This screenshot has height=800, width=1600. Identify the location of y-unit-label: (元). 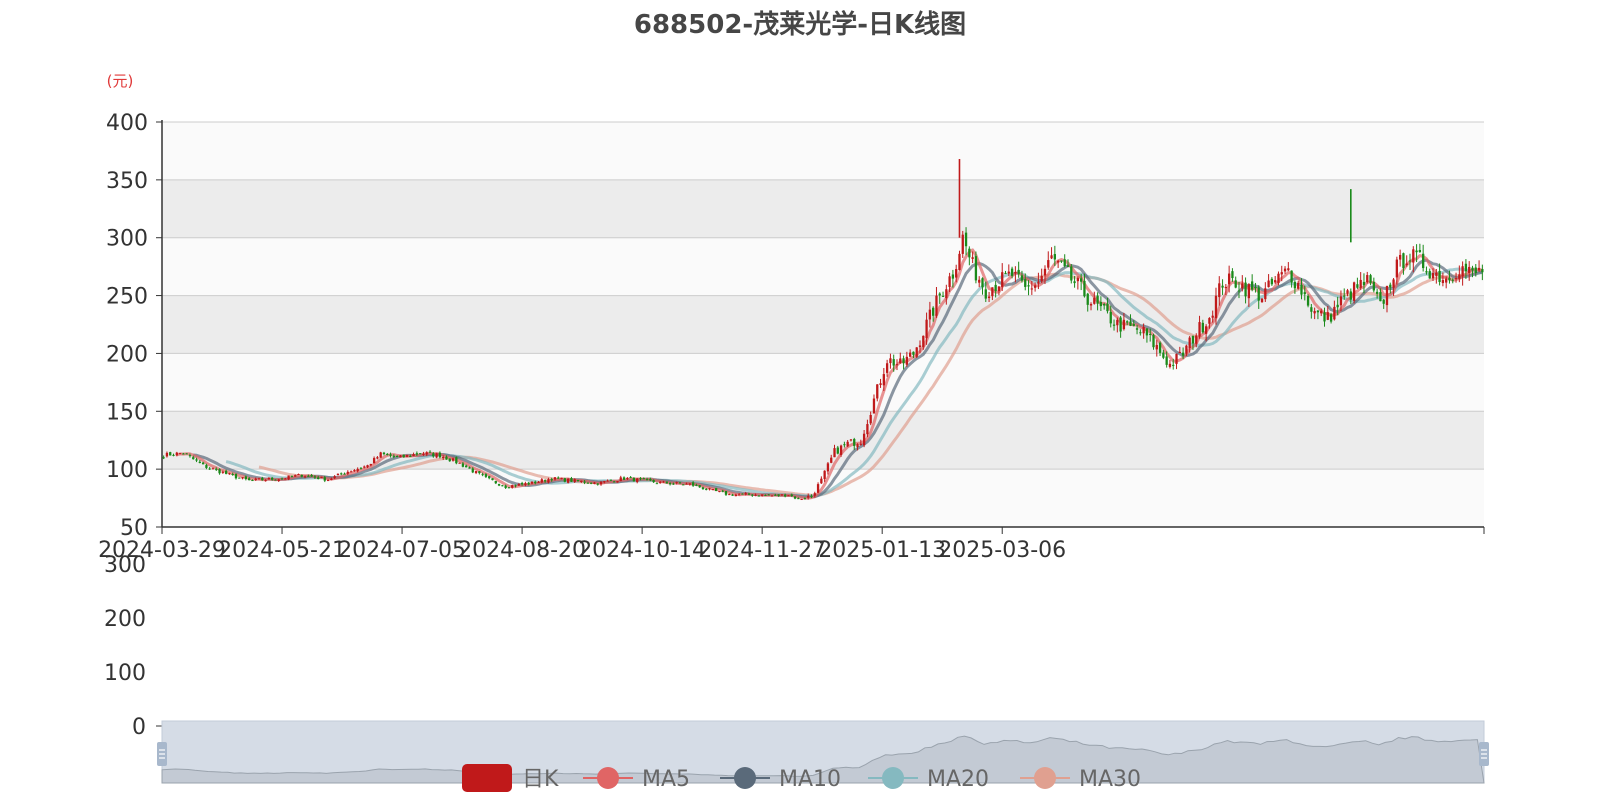
(120, 81).